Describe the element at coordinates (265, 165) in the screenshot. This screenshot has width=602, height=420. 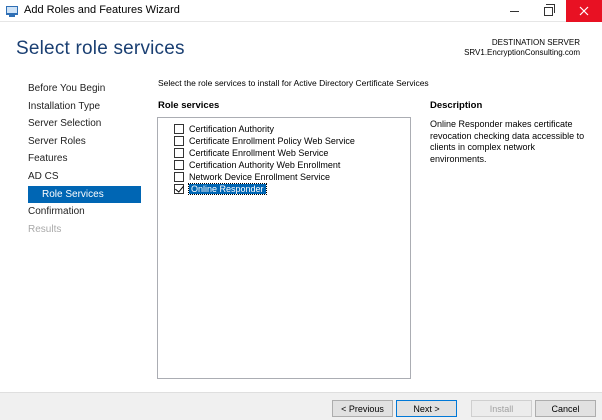
I see `list-item-label: Certification Authority Web Enrollment` at that location.